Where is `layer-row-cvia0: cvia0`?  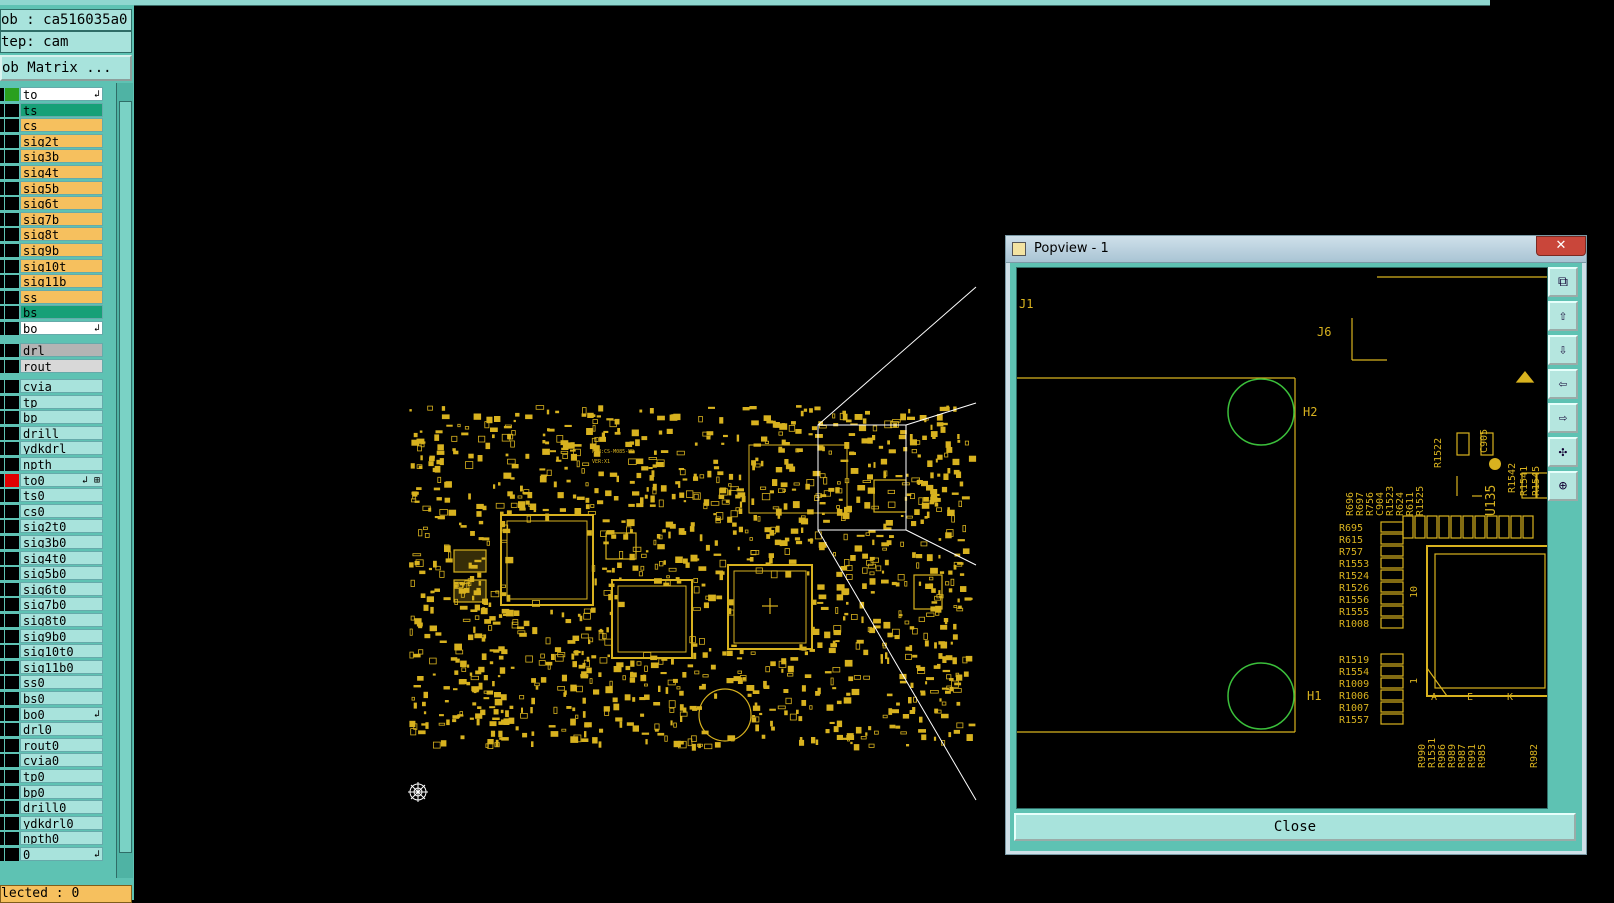
layer-row-cvia0: cvia0 is located at coordinates (54, 760).